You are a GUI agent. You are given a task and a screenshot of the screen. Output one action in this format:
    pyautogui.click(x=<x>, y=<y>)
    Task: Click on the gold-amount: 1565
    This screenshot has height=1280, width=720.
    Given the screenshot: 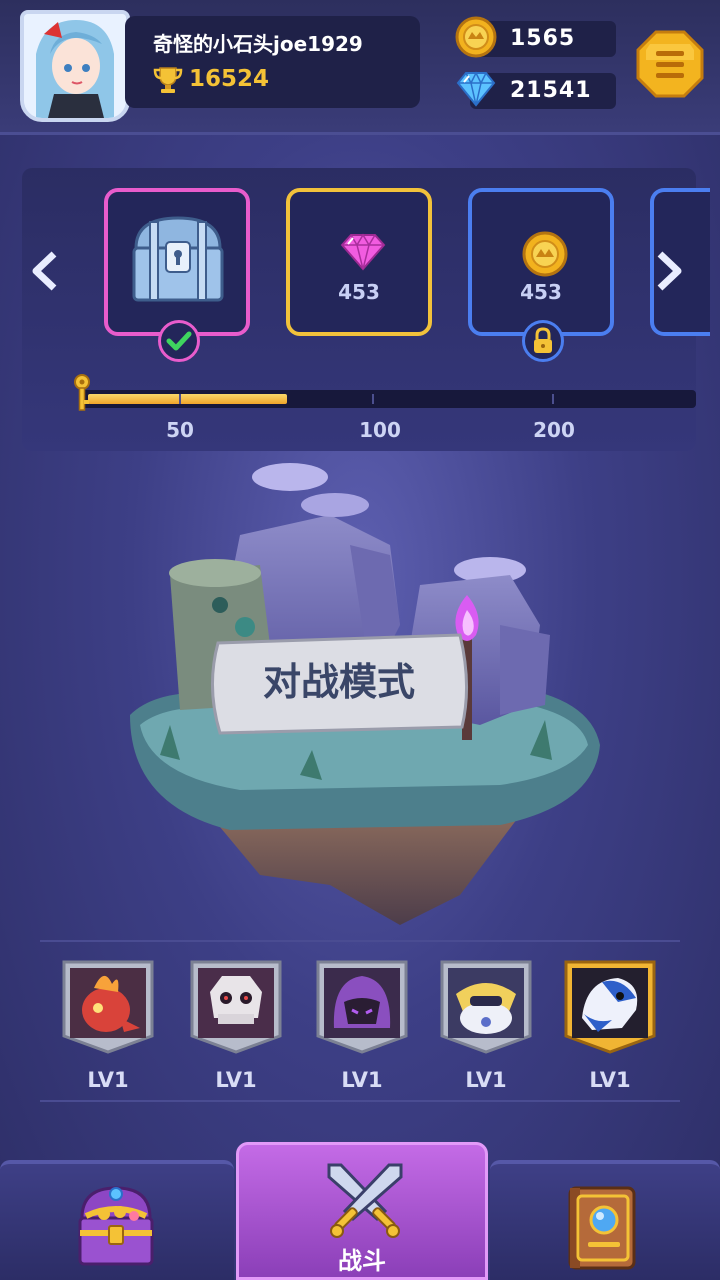 What is the action you would take?
    pyautogui.click(x=543, y=38)
    